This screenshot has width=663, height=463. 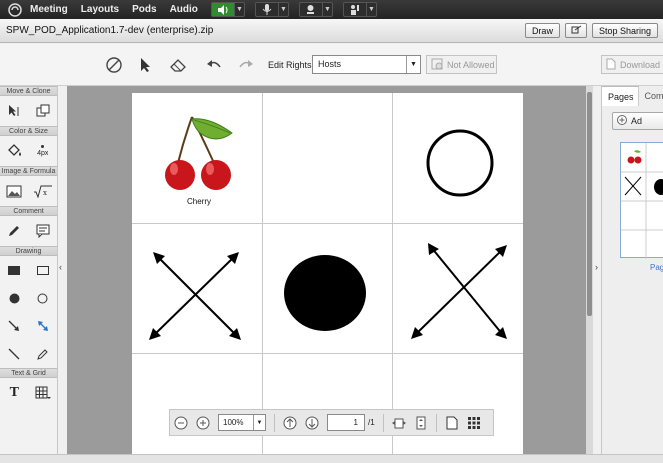 What do you see at coordinates (290, 423) in the screenshot?
I see `previous-page-icon` at bounding box center [290, 423].